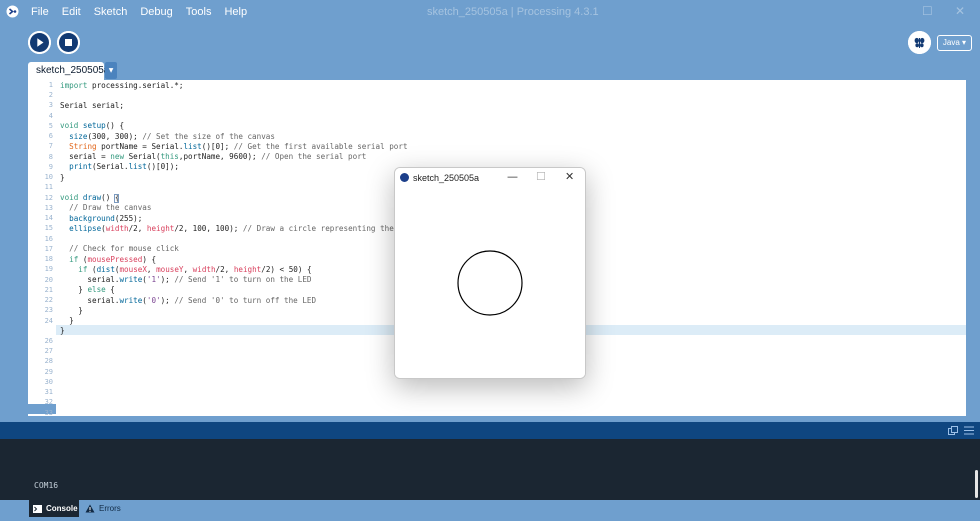 The height and width of the screenshot is (521, 980). Describe the element at coordinates (490, 283) in the screenshot. I see `sketch-canvas` at that location.